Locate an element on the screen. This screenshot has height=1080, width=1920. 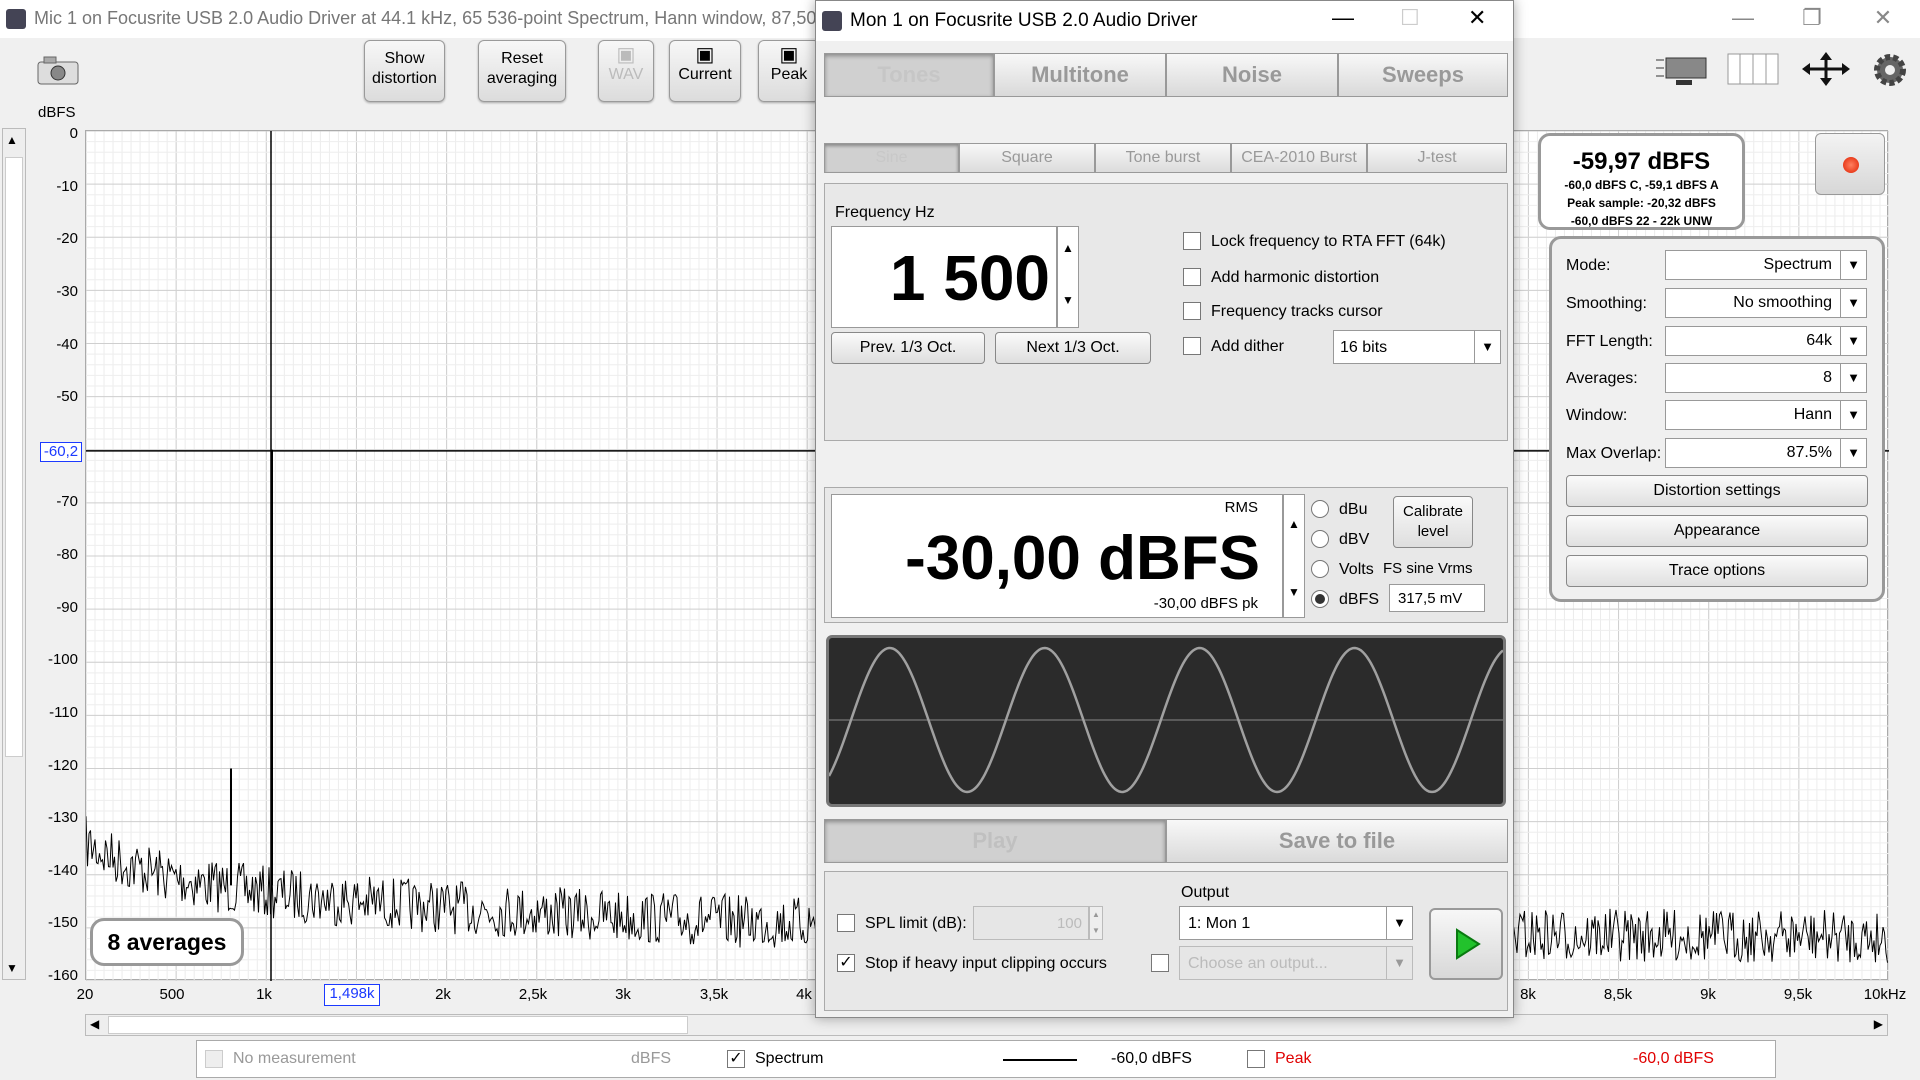
subtab-cea-burst: CEA-2010 Burst is located at coordinates (1299, 158).